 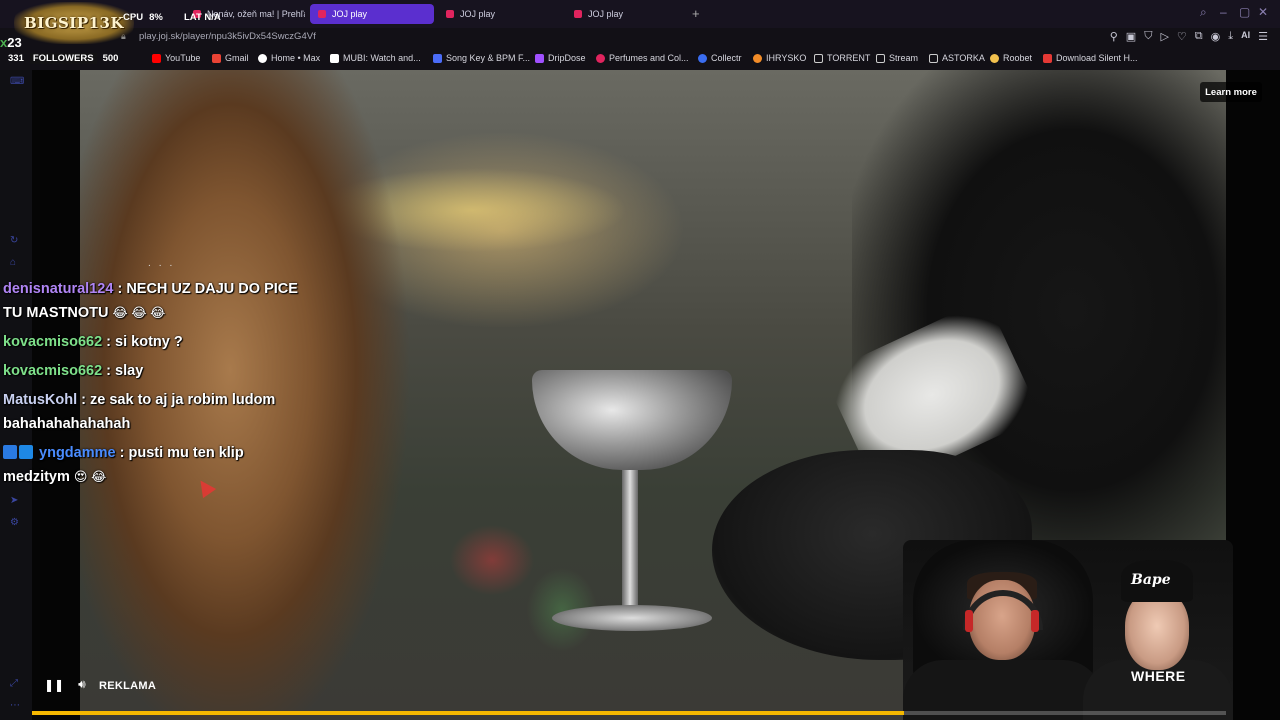 I want to click on learn-more-button: Learn more, so click(x=1231, y=92).